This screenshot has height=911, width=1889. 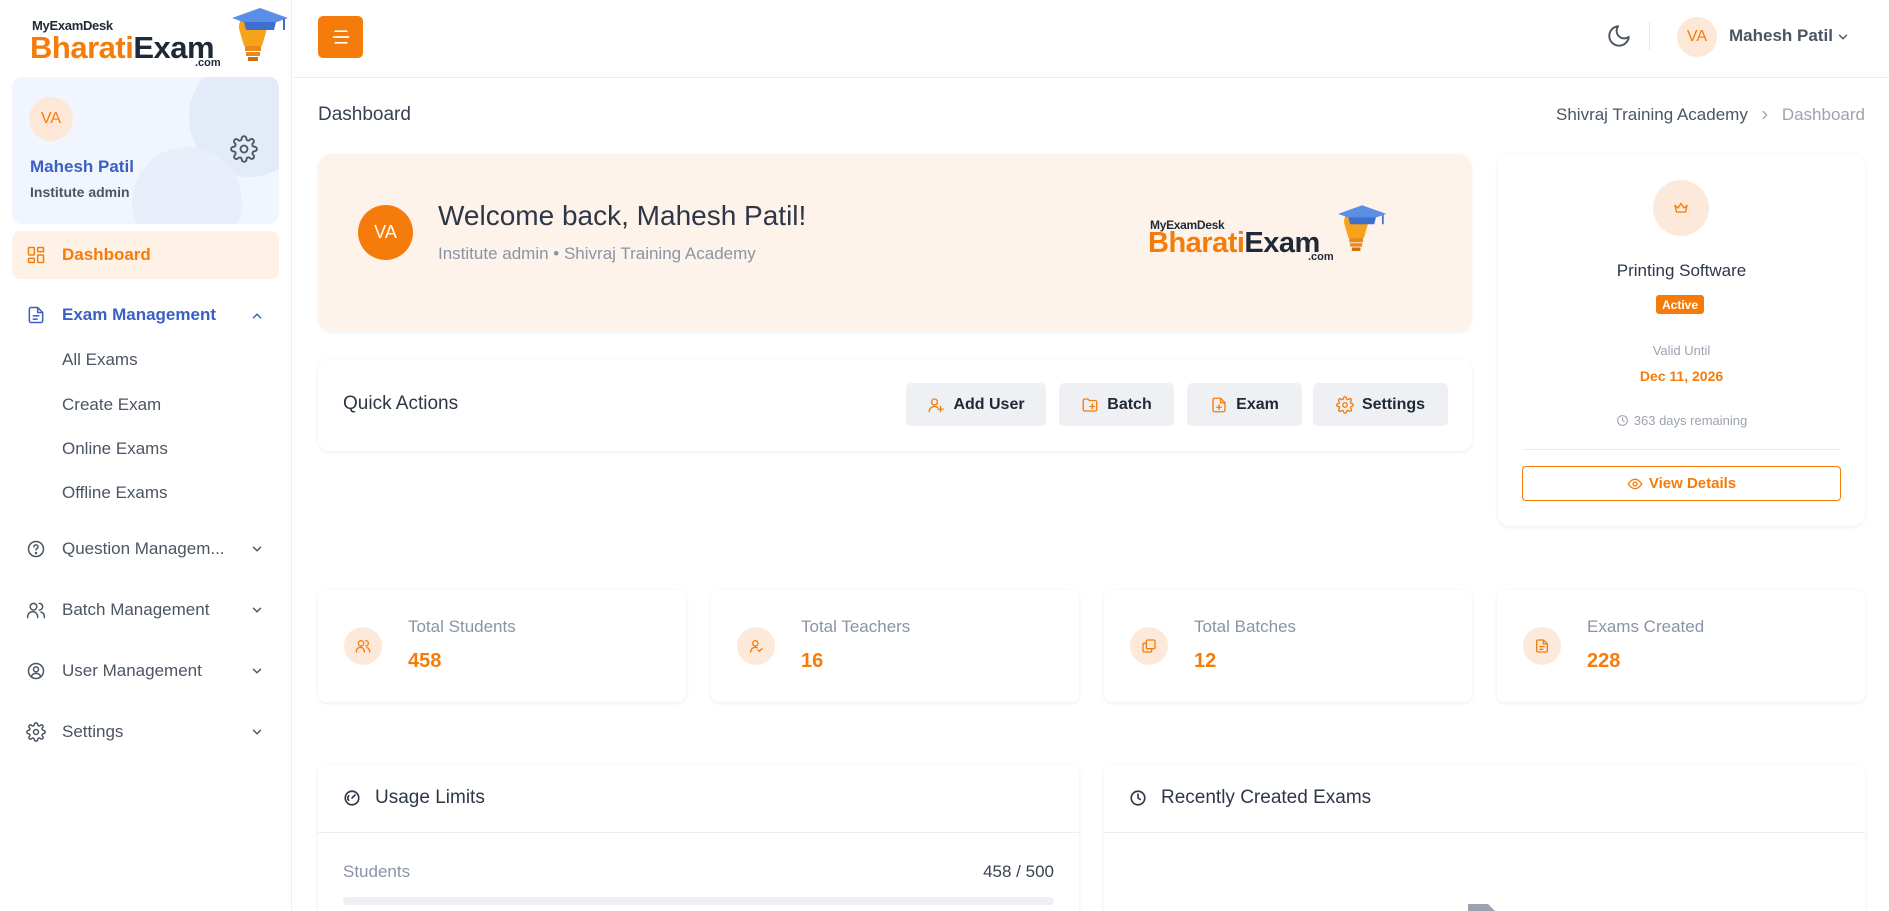 I want to click on chevron-right-icon, so click(x=1765, y=115).